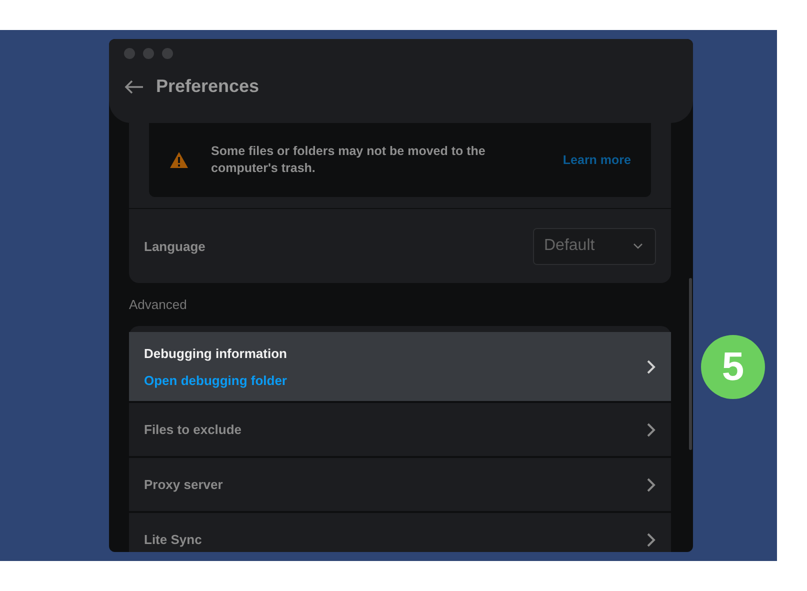 This screenshot has width=807, height=591. What do you see at coordinates (690, 364) in the screenshot?
I see `scrollbar` at bounding box center [690, 364].